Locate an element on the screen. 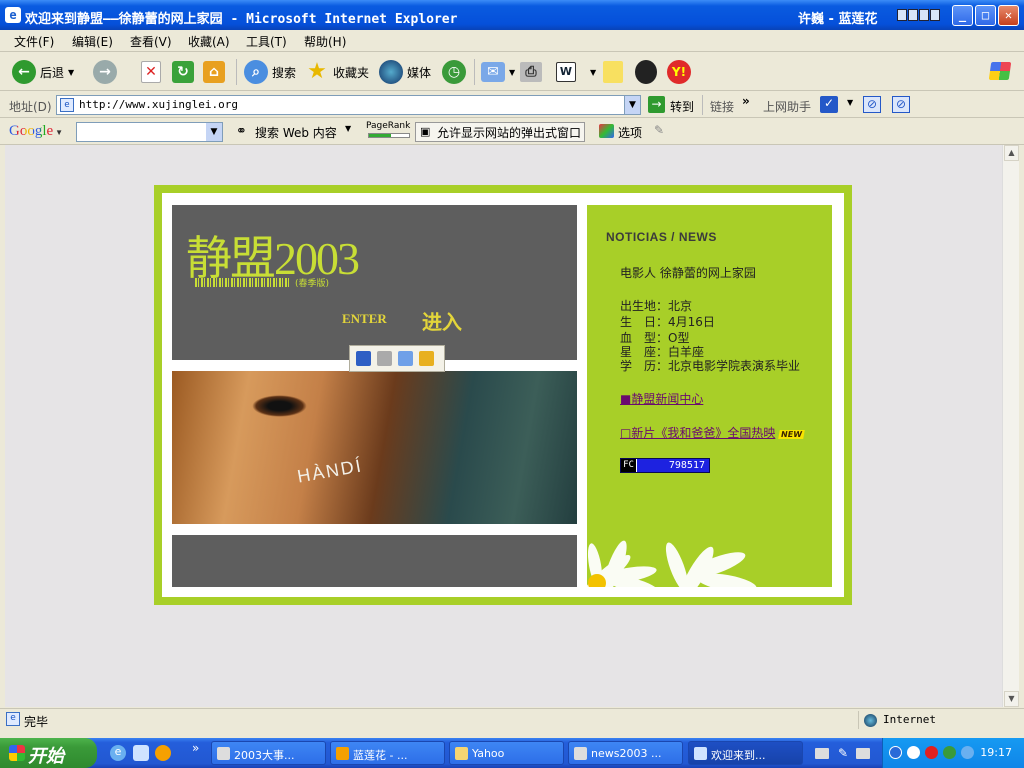 The width and height of the screenshot is (1024, 768). bottom-panel is located at coordinates (374, 561).